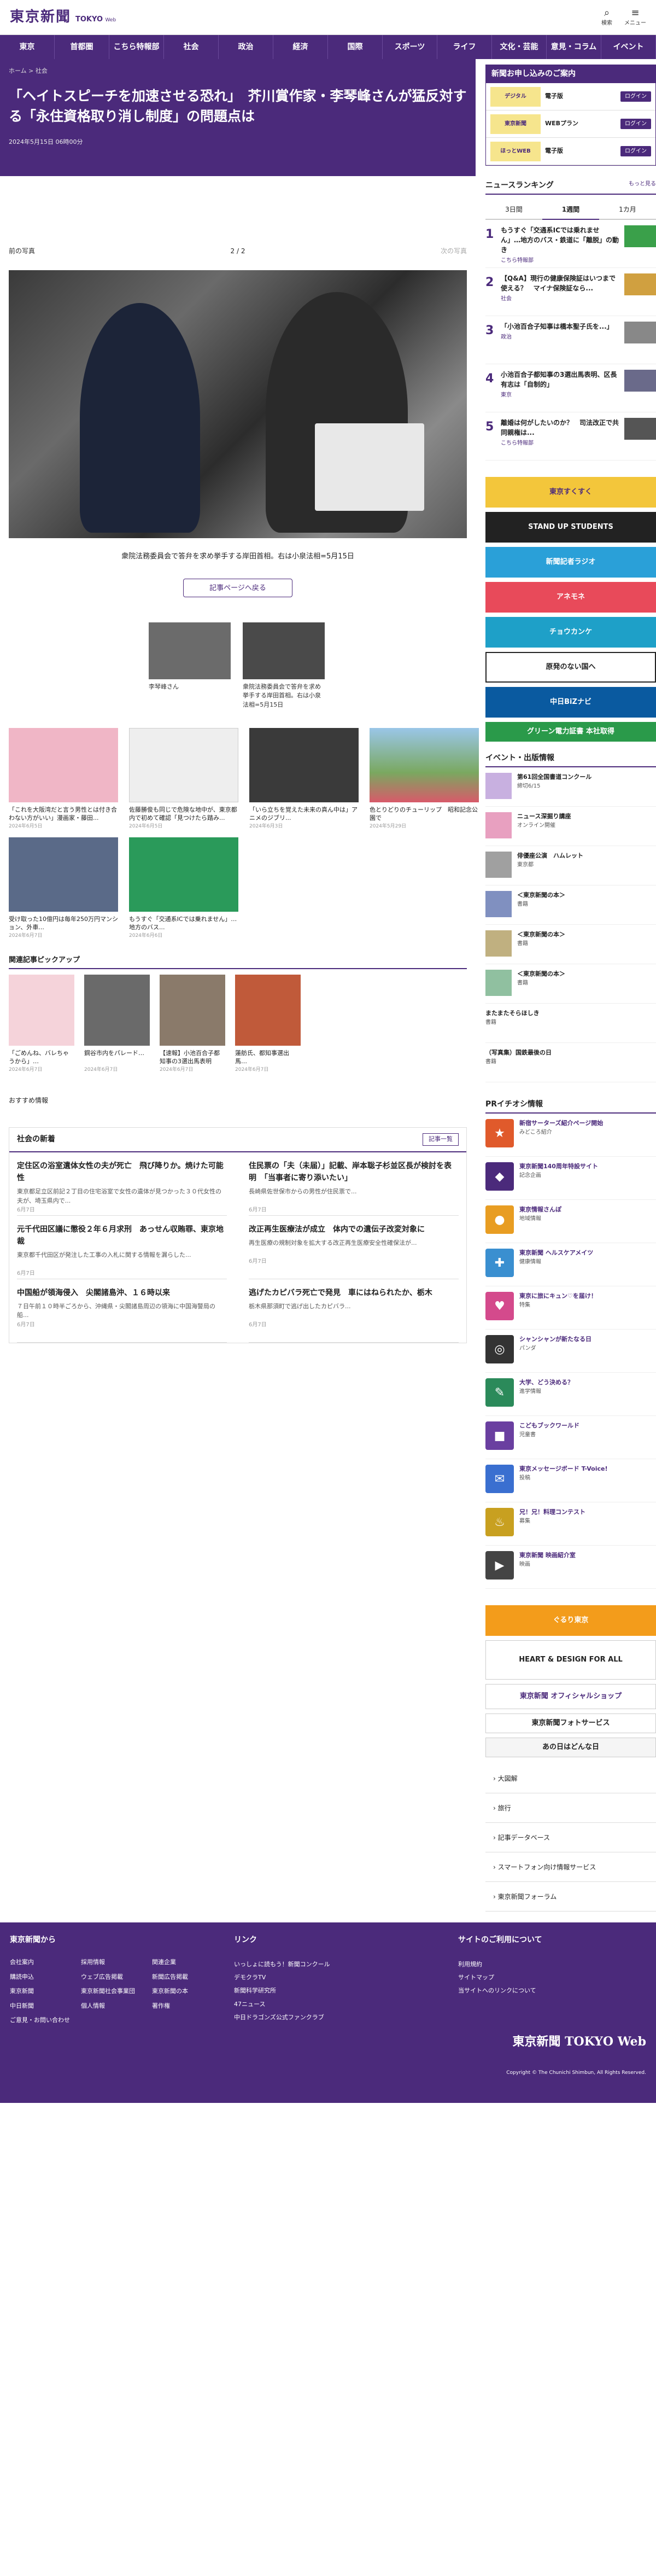 Image resolution: width=656 pixels, height=2576 pixels. Describe the element at coordinates (63, 17) in the screenshot. I see `site-logo: 東京新聞 TOKYO Web` at that location.